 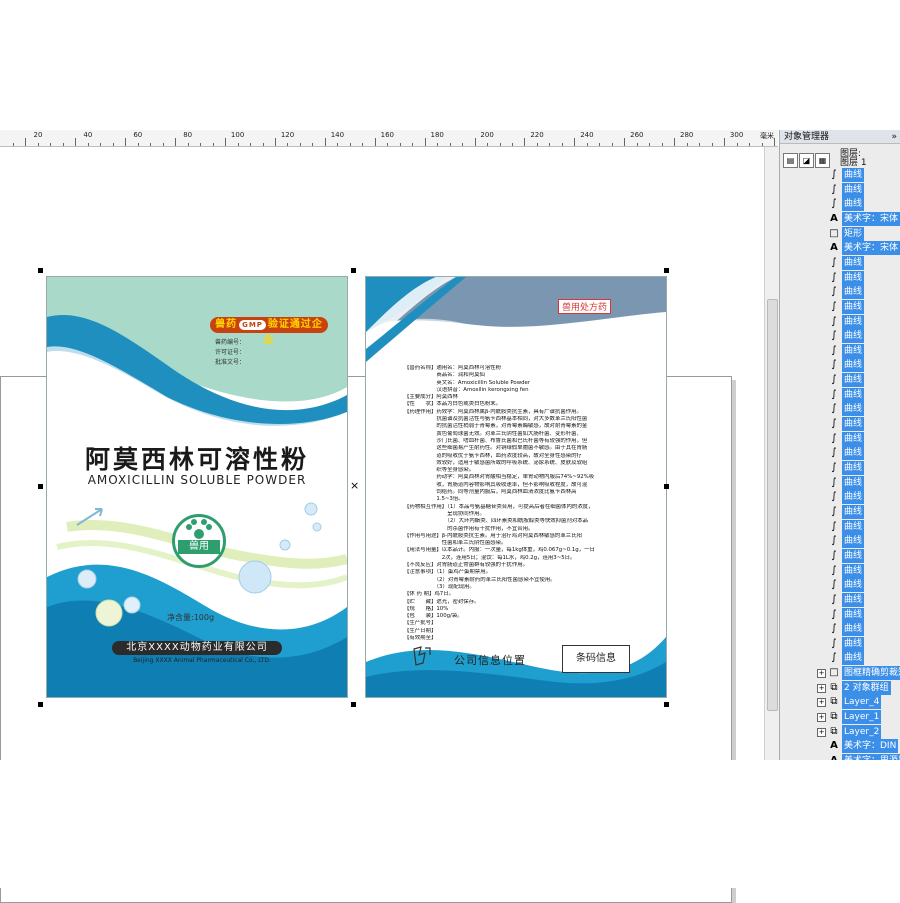 I want to click on selection-handle-ml, so click(x=40, y=486).